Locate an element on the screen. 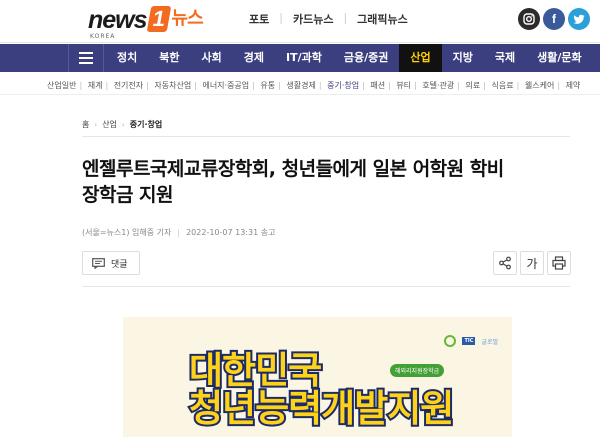 The image size is (600, 437). article-byline: (서울=뉴스1) 임해중 기자 | 2022-10-07 13:31 송고 is located at coordinates (178, 232).